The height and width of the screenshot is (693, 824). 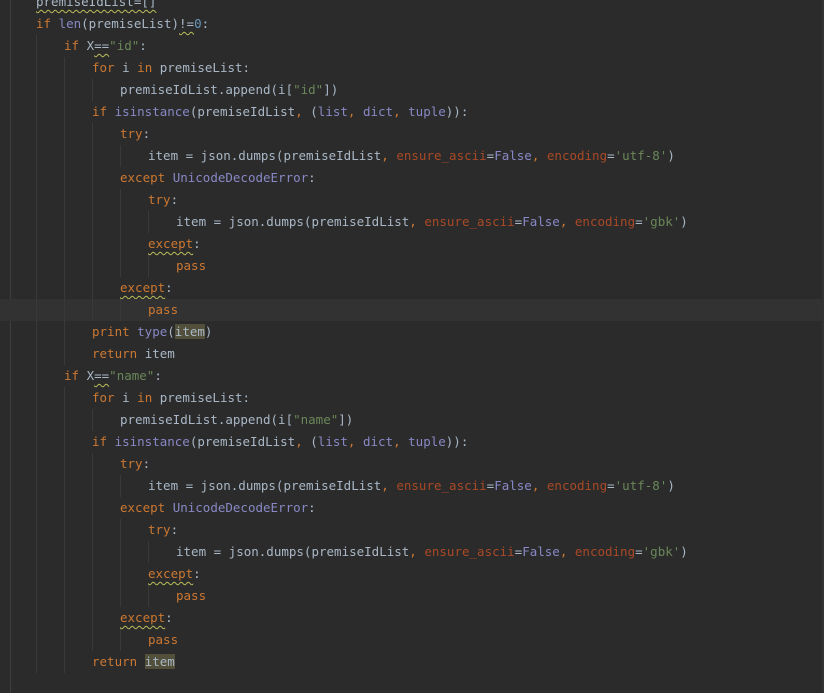 What do you see at coordinates (174, 574) in the screenshot?
I see `code-line-content: except:` at bounding box center [174, 574].